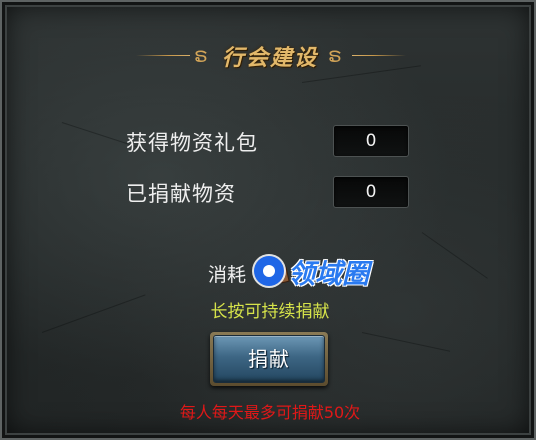  Describe the element at coordinates (163, 55) in the screenshot. I see `title-divider-left` at that location.